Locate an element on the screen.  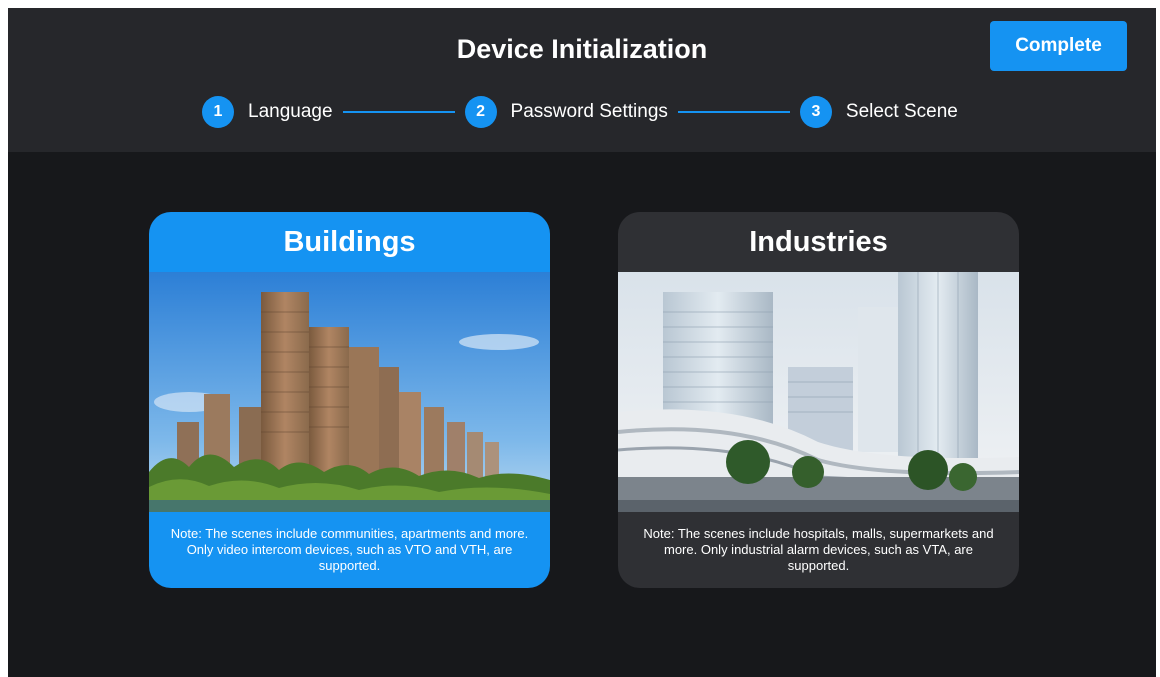
step-number-badge: 2 is located at coordinates (480, 112).